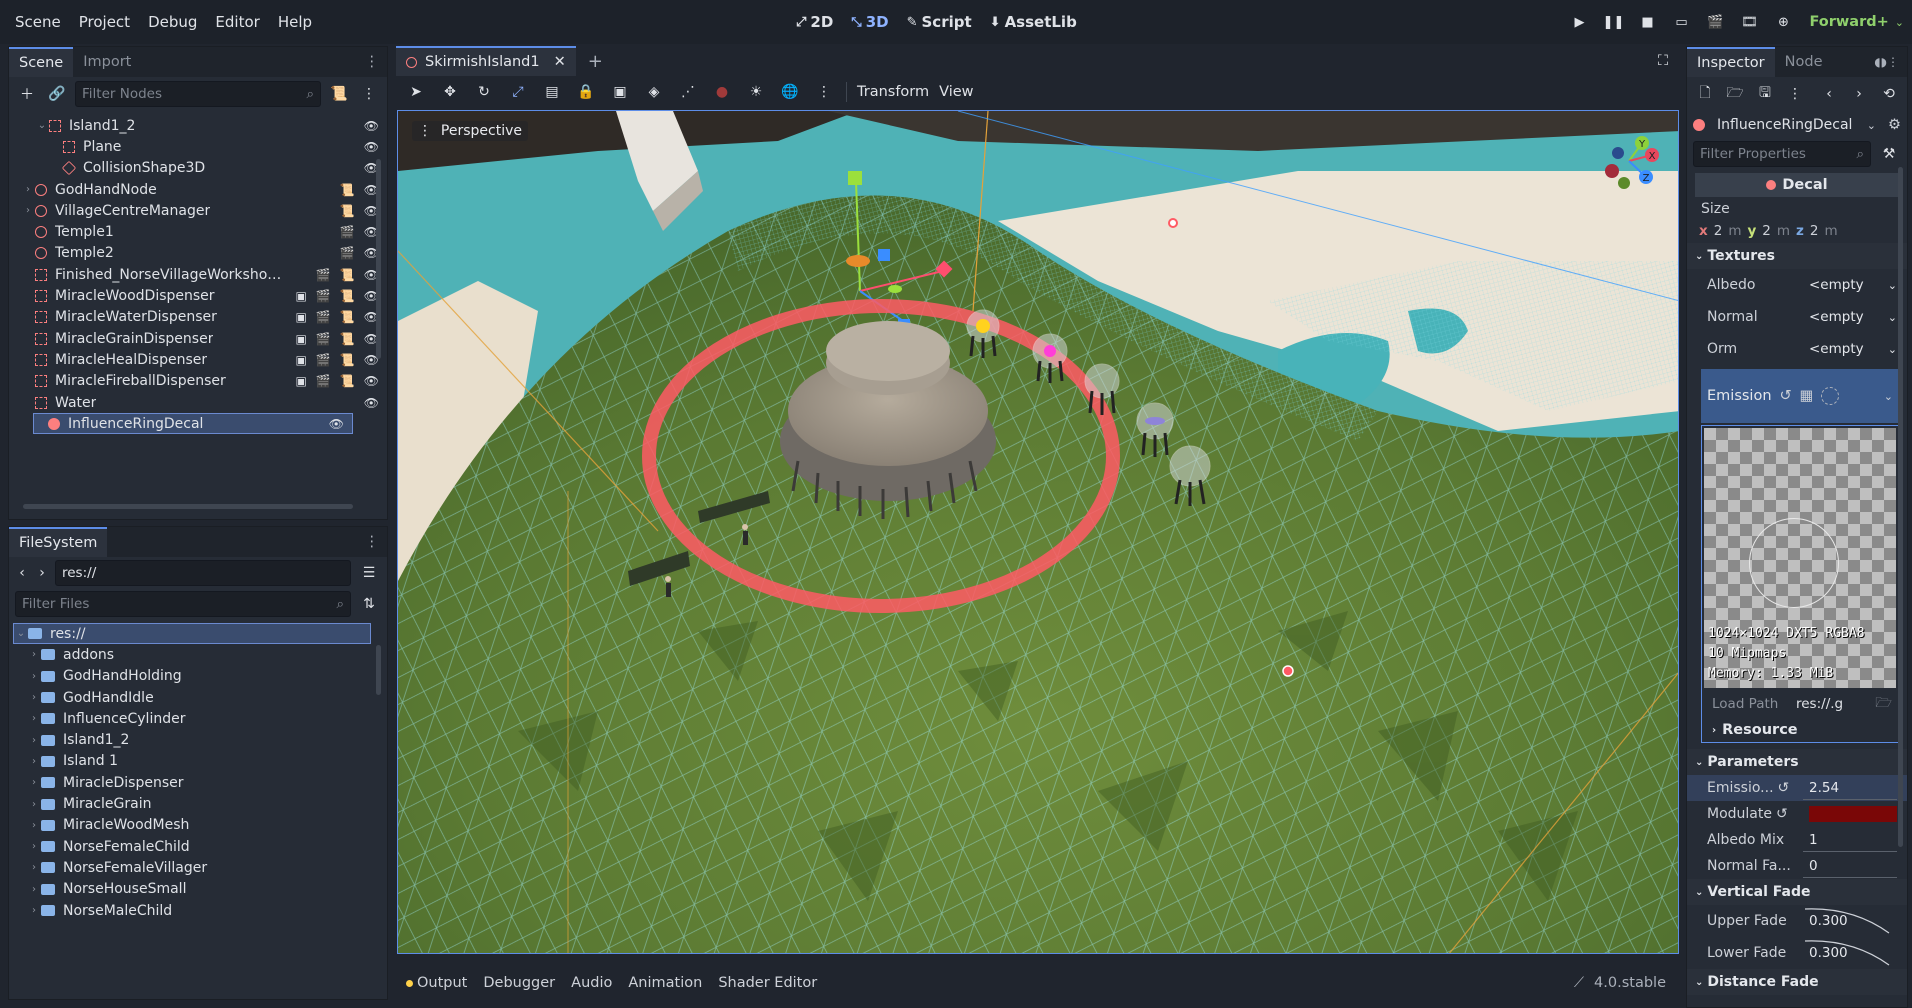  Describe the element at coordinates (1797, 788) in the screenshot. I see `parameter-property: Emissio... ↺ 2.54` at that location.